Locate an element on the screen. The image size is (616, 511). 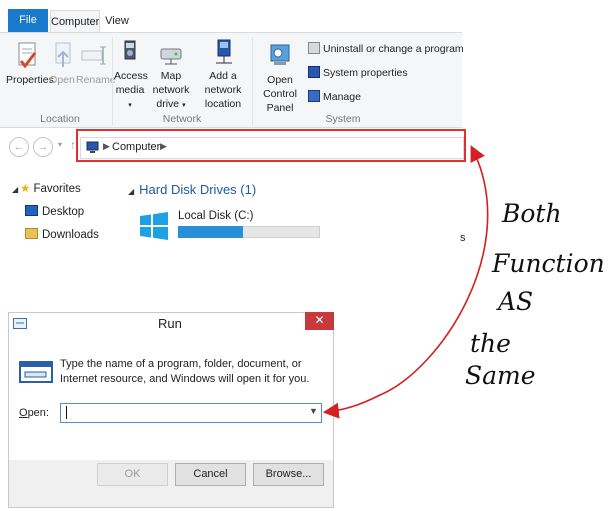
annotation-arrow-to-address is located at coordinates (477, 154).